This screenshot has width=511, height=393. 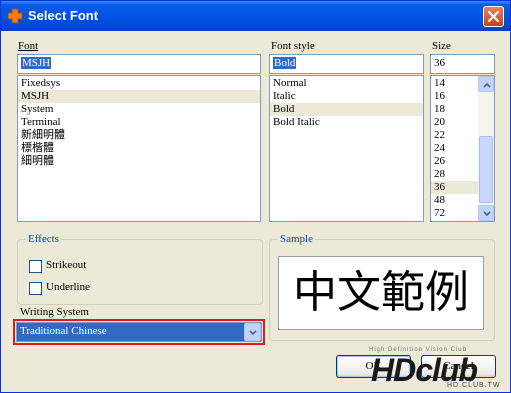 What do you see at coordinates (462, 148) in the screenshot?
I see `size-list: 14 16 18 20 22 24 26 28 36 48 72` at bounding box center [462, 148].